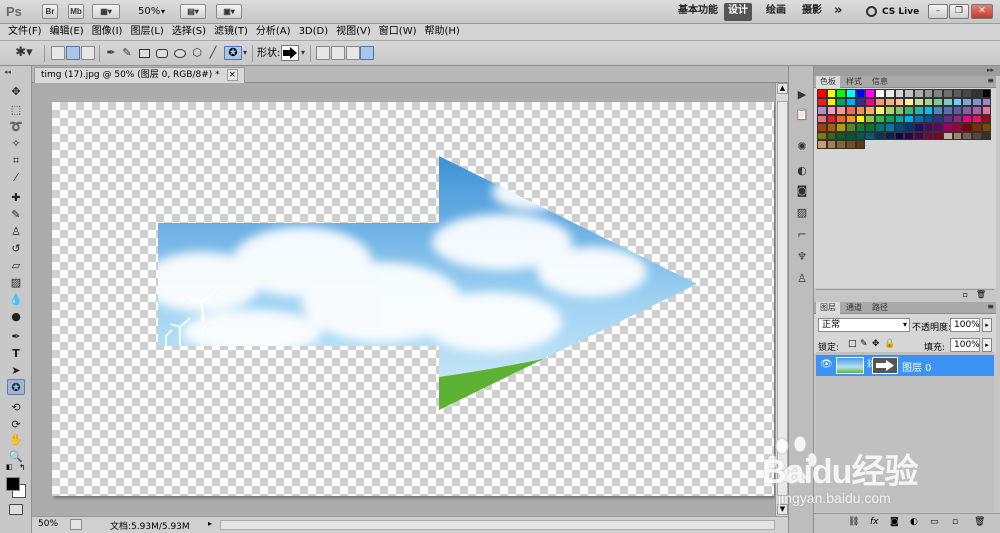  Describe the element at coordinates (864, 344) in the screenshot. I see `lock-pixels-icon: ✎` at that location.